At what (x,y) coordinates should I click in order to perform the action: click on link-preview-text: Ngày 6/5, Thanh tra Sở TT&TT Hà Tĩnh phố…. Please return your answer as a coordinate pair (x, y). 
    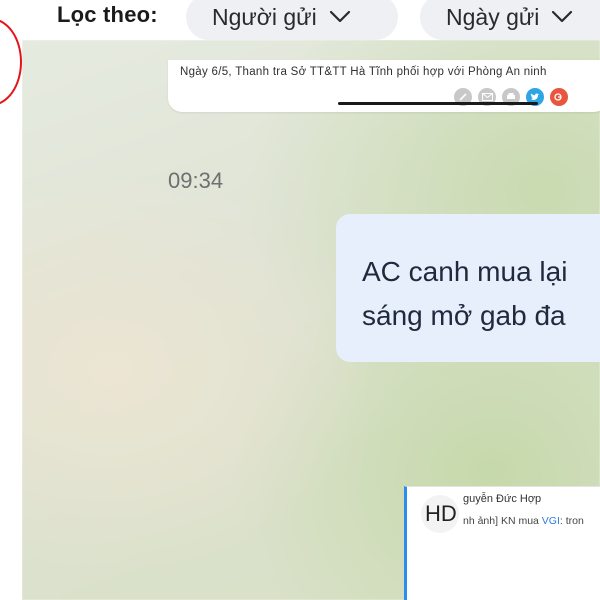
    Looking at the image, I should click on (363, 72).